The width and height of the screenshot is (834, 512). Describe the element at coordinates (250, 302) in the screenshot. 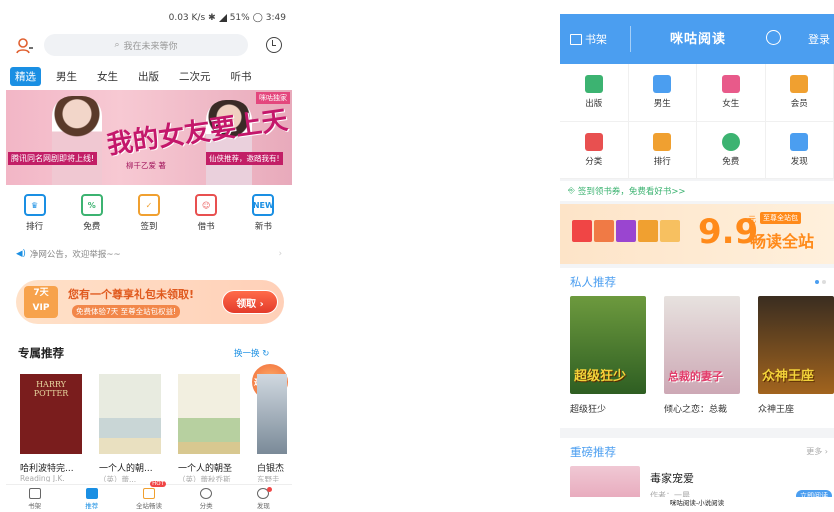

I see `claim-button: 领取 ›` at that location.